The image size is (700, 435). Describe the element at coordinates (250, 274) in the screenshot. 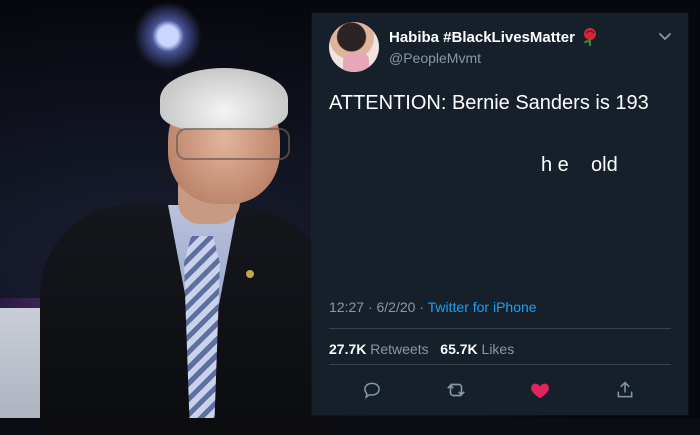

I see `lapel-pin` at that location.